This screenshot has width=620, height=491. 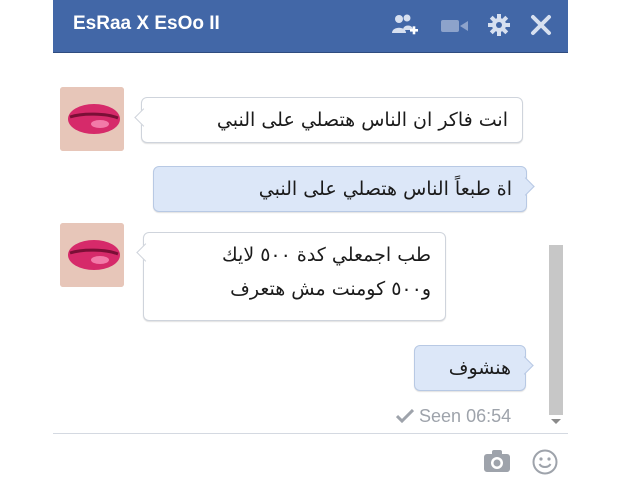 I want to click on chat-titlebar: EsRaa X EsOo II, so click(x=310, y=26).